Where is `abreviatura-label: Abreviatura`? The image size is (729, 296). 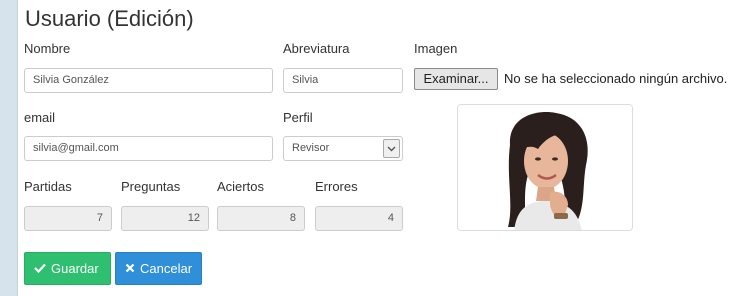 abreviatura-label: Abreviatura is located at coordinates (316, 48).